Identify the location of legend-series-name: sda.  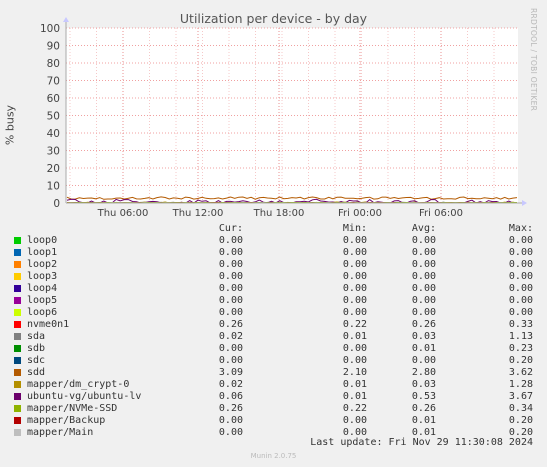
(36, 336).